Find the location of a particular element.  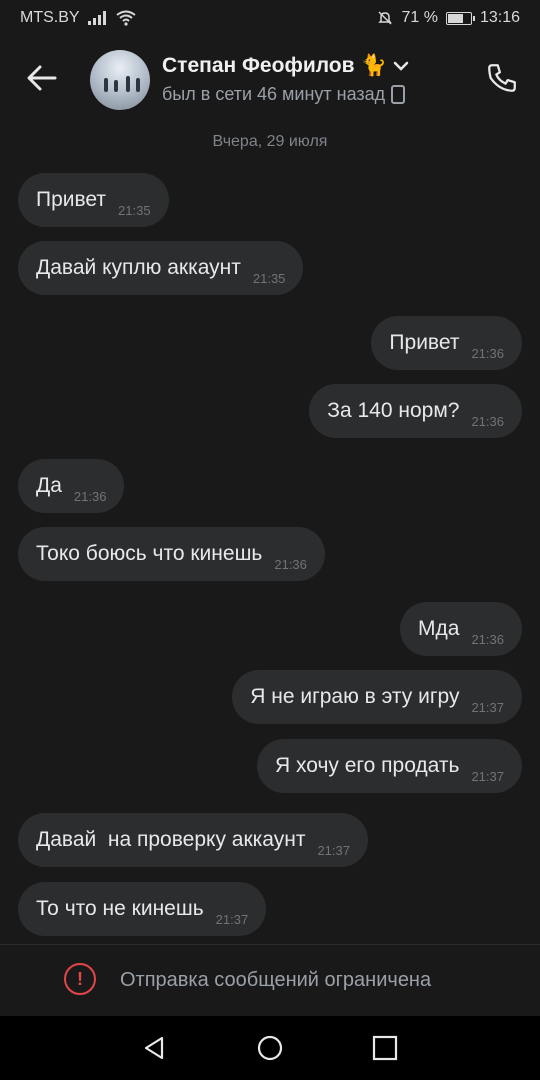

contact-name: Степан Феофилов is located at coordinates (258, 65).